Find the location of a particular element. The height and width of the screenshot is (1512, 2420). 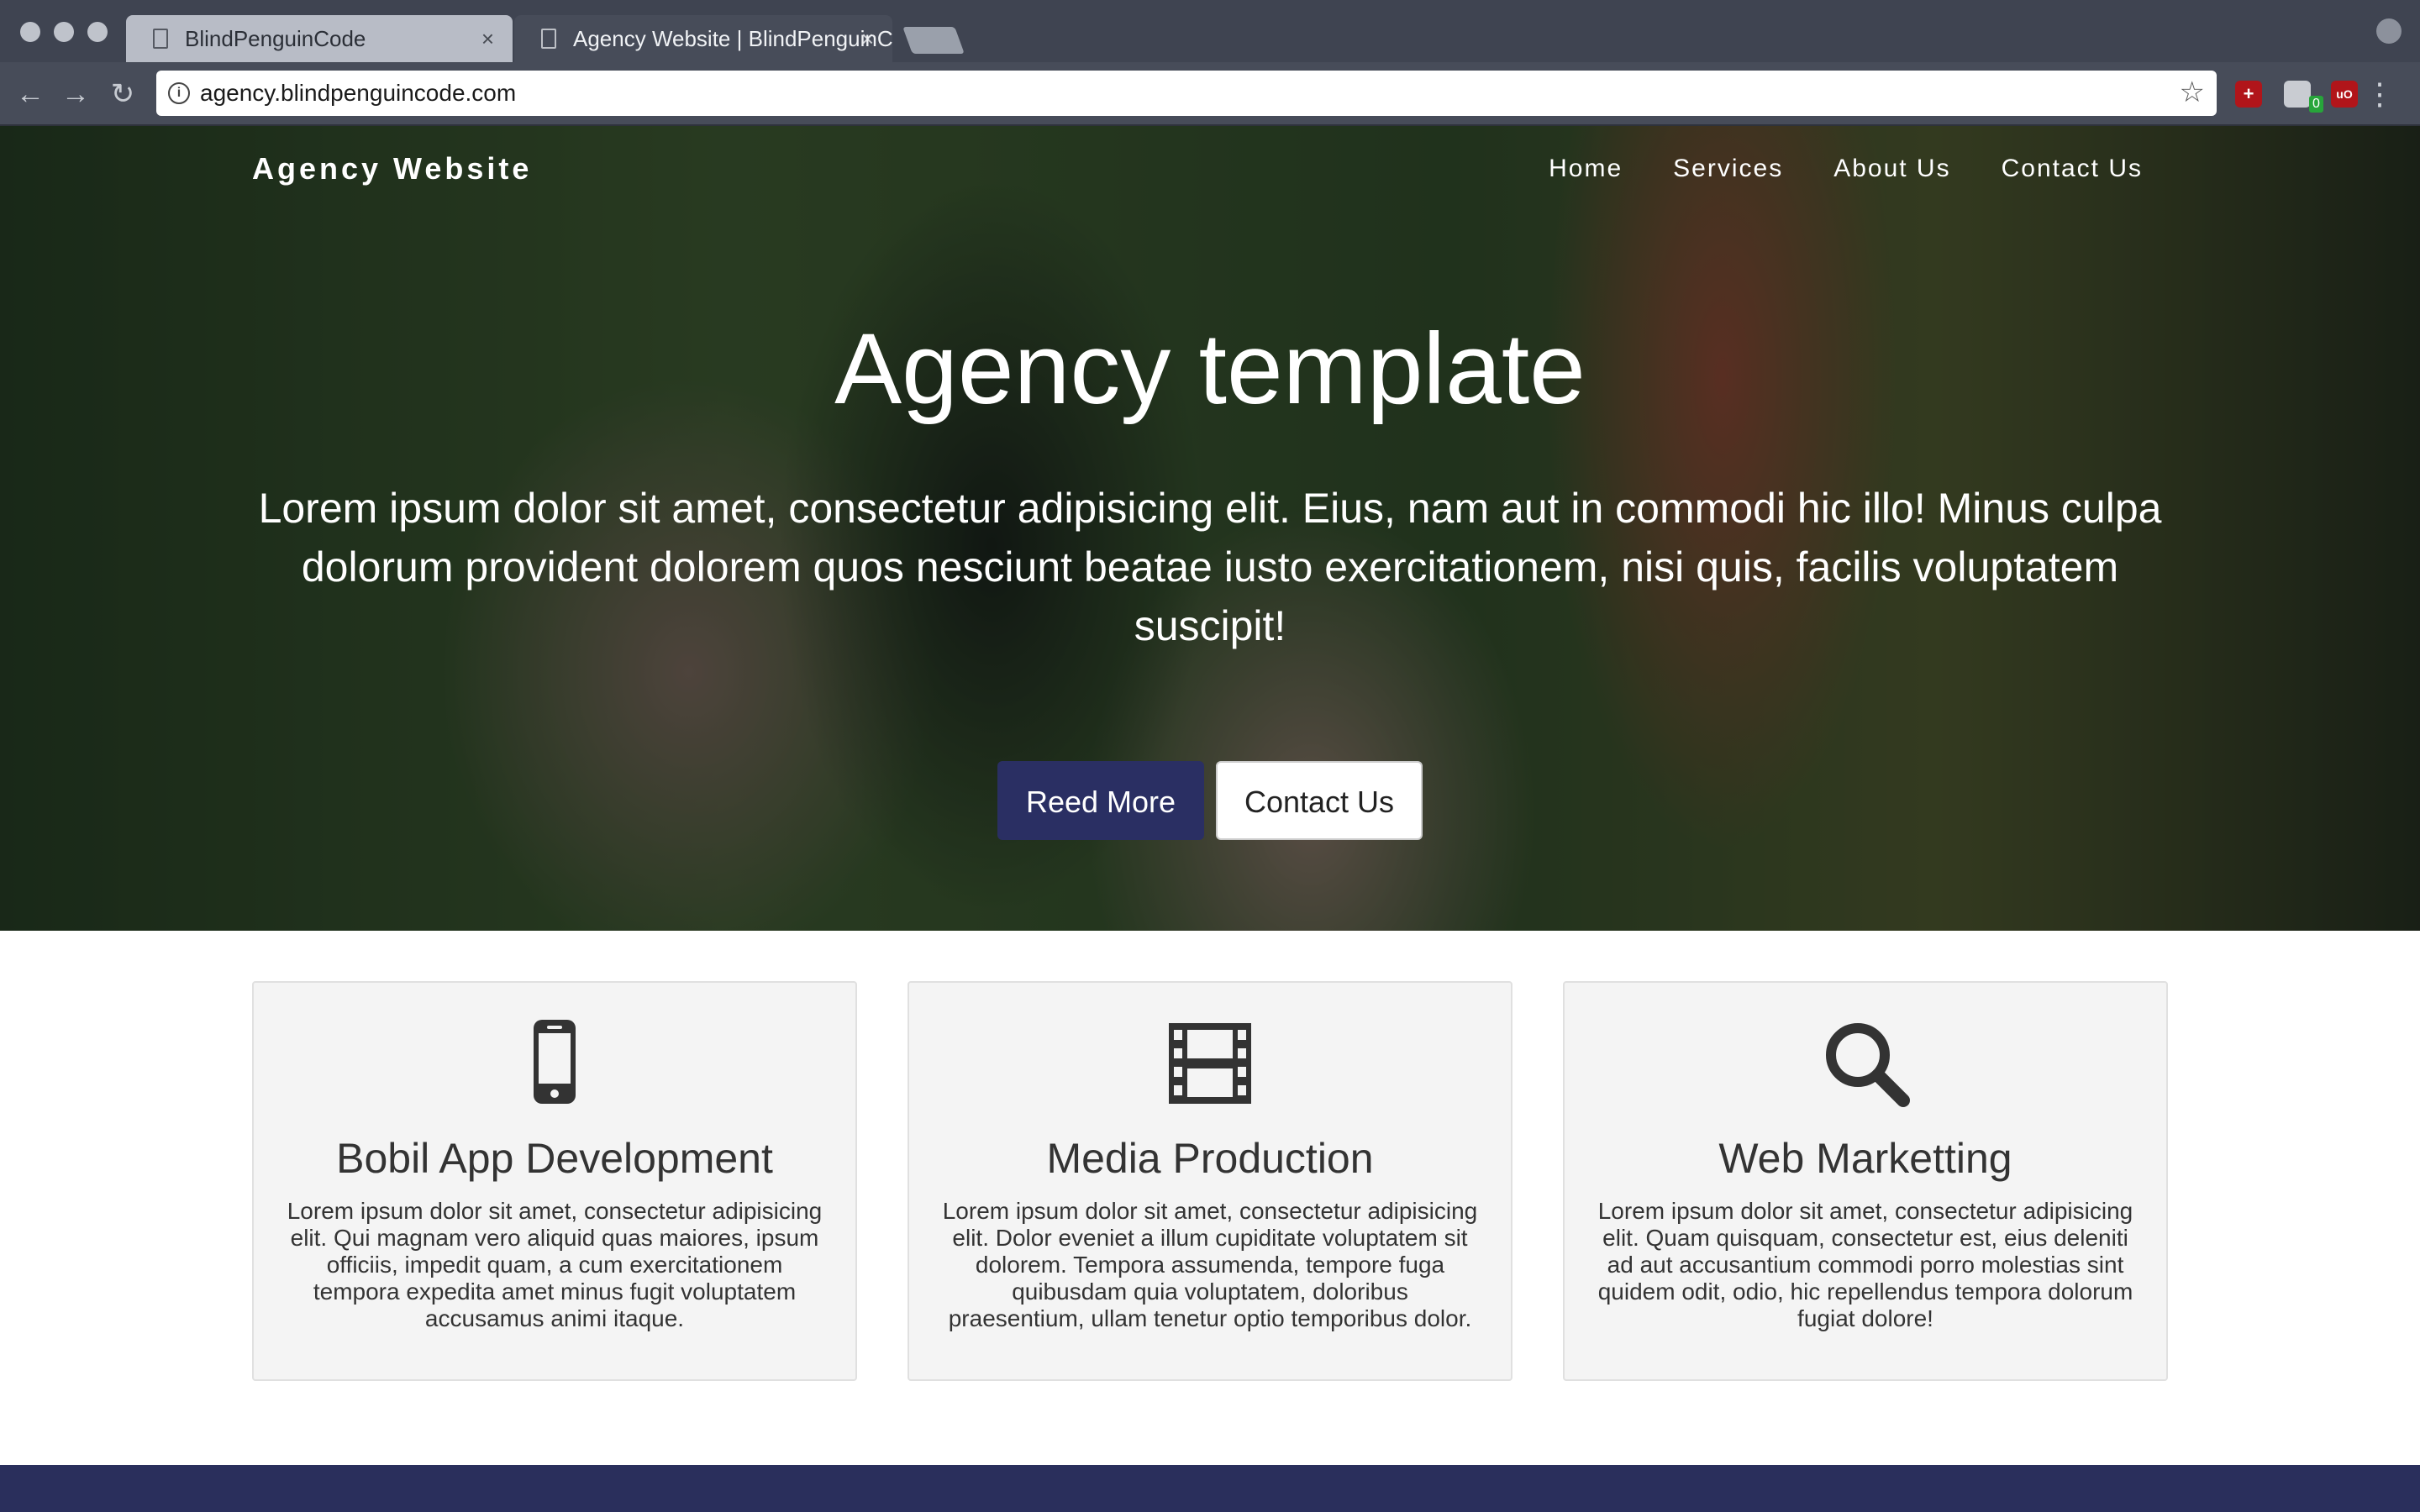

film-icon is located at coordinates (1210, 1063).